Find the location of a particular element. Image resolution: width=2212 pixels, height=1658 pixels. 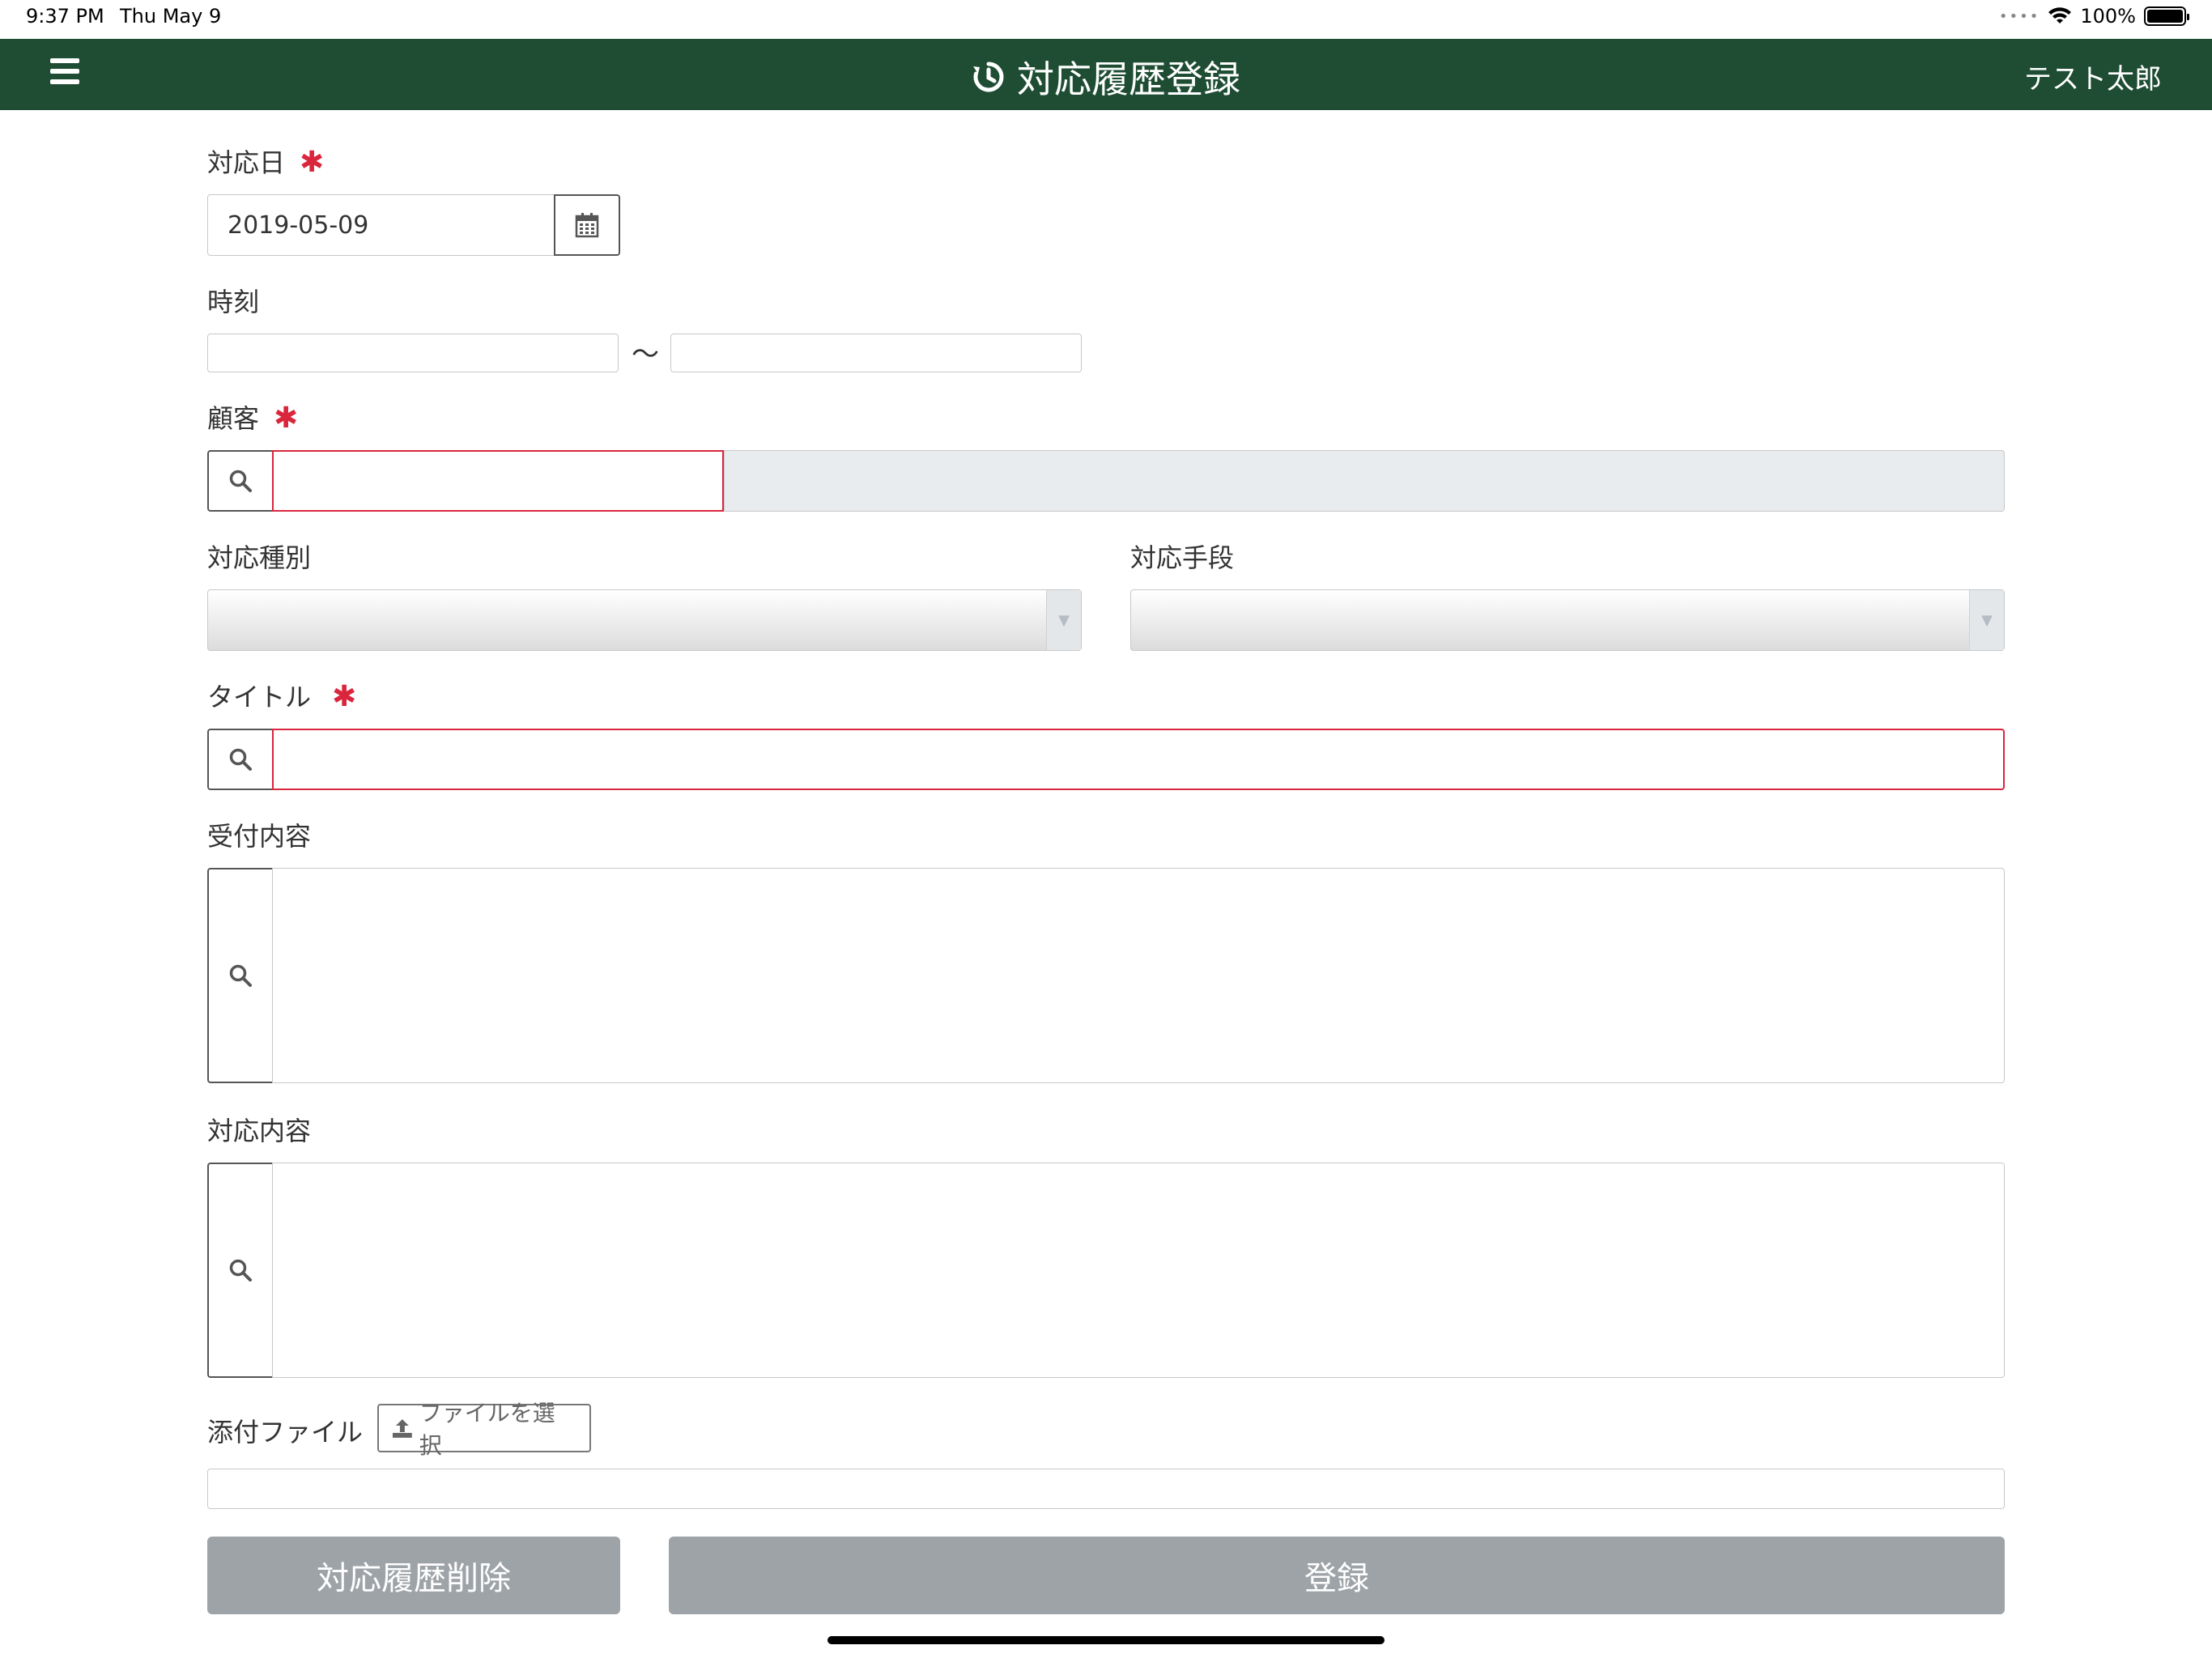

wifi-icon is located at coordinates (2060, 15).